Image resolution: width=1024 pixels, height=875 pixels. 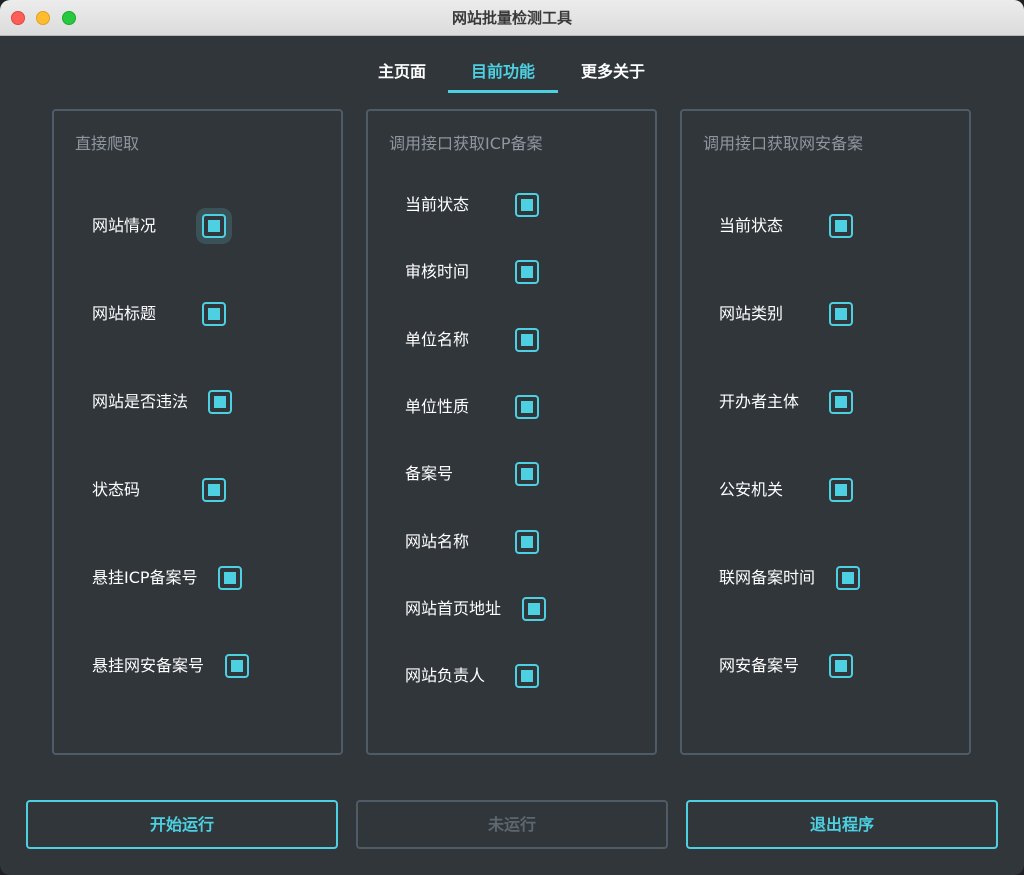 I want to click on option-label: 网站名称, so click(x=437, y=541).